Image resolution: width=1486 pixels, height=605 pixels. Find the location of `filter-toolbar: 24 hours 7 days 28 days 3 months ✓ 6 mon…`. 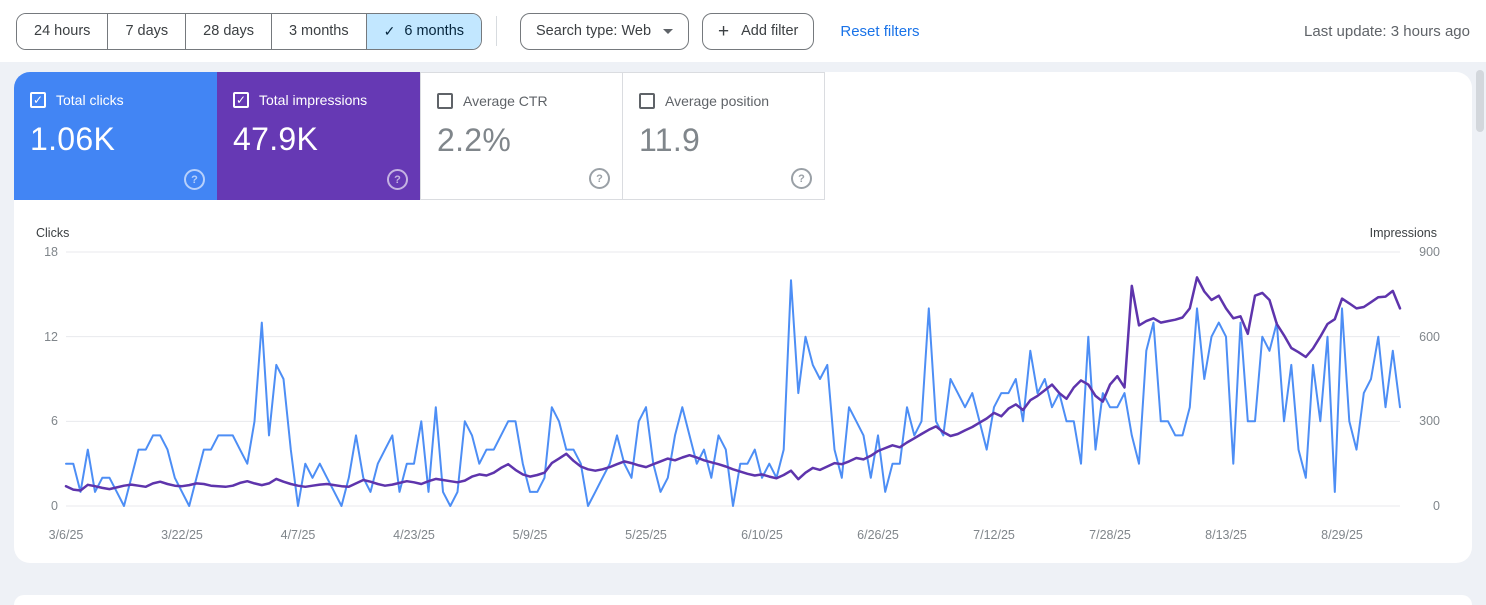

filter-toolbar: 24 hours 7 days 28 days 3 months ✓ 6 mon… is located at coordinates (743, 31).